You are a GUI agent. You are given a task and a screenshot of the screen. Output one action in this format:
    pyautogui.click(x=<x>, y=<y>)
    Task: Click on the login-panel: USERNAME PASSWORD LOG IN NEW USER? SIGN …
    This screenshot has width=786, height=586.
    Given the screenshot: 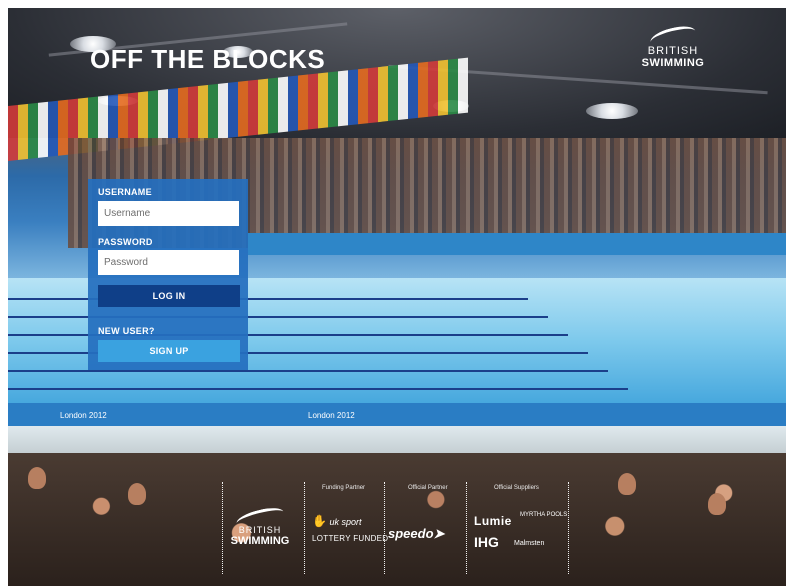 What is the action you would take?
    pyautogui.click(x=168, y=274)
    